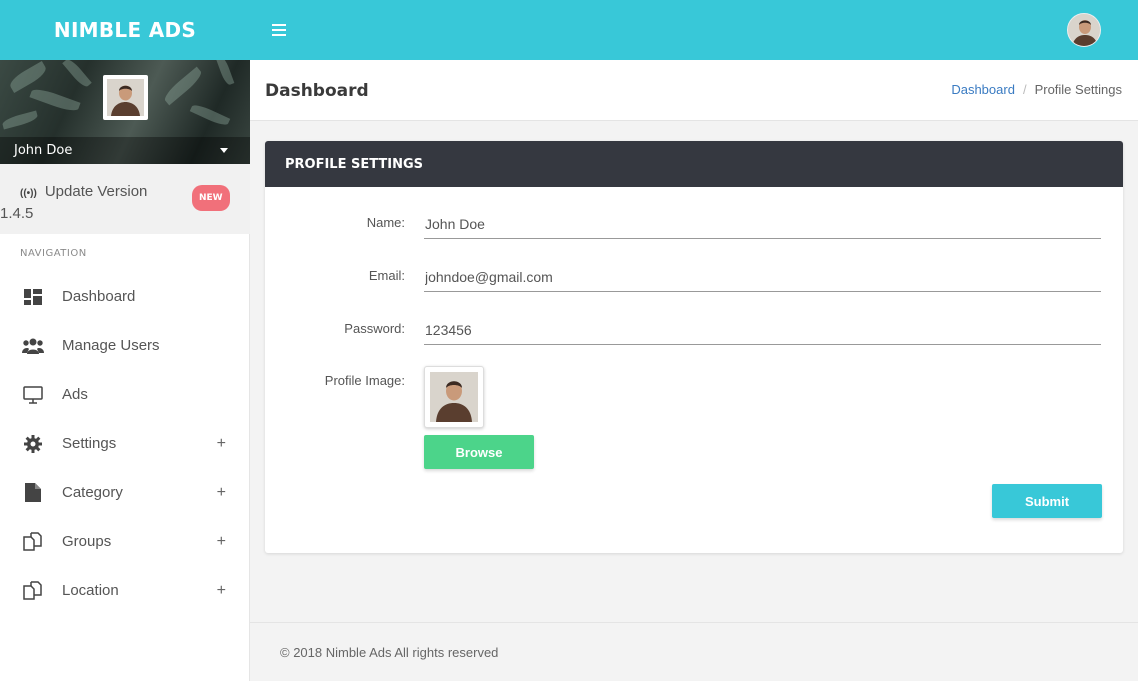  What do you see at coordinates (125, 492) in the screenshot?
I see `sidebar-item-category: Category +` at bounding box center [125, 492].